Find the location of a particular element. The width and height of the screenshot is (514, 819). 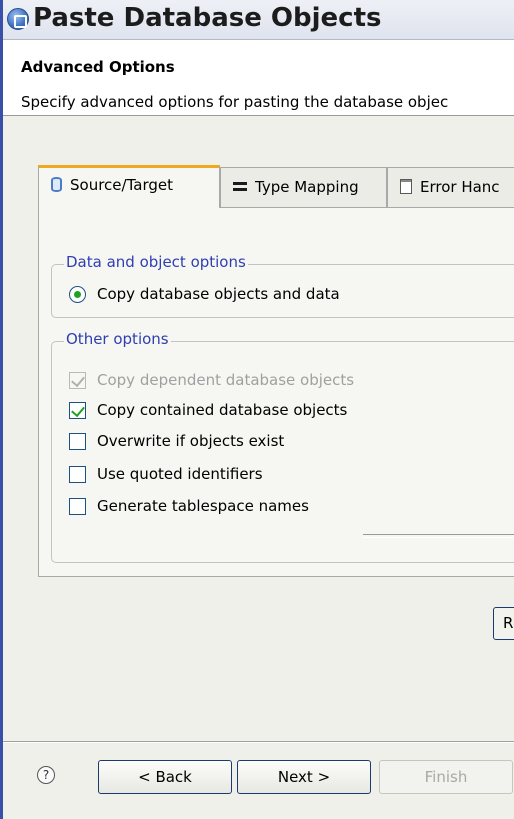

tab-source-target: Source/Target is located at coordinates (129, 186).